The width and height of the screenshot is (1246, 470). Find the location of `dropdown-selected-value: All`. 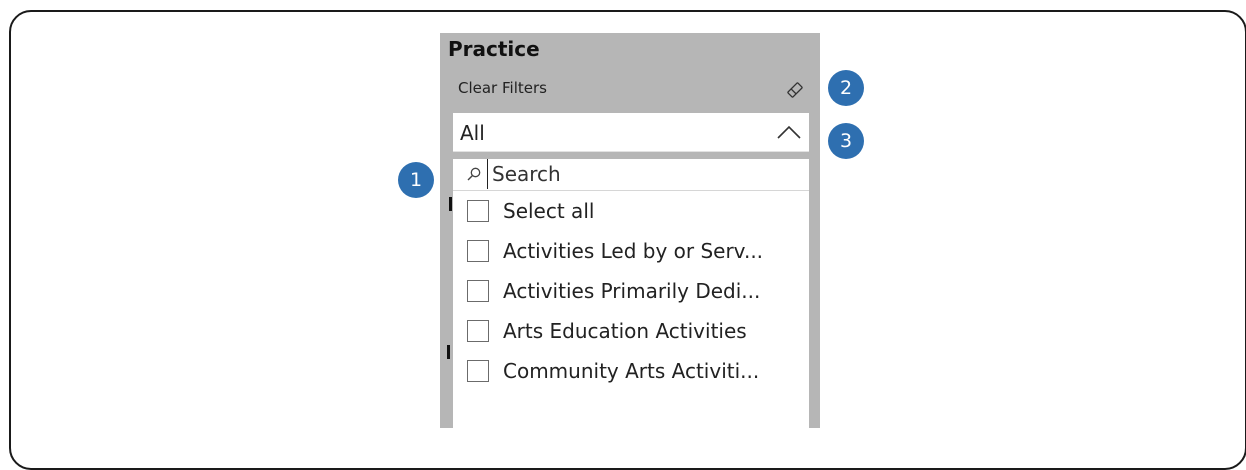

dropdown-selected-value: All is located at coordinates (472, 133).